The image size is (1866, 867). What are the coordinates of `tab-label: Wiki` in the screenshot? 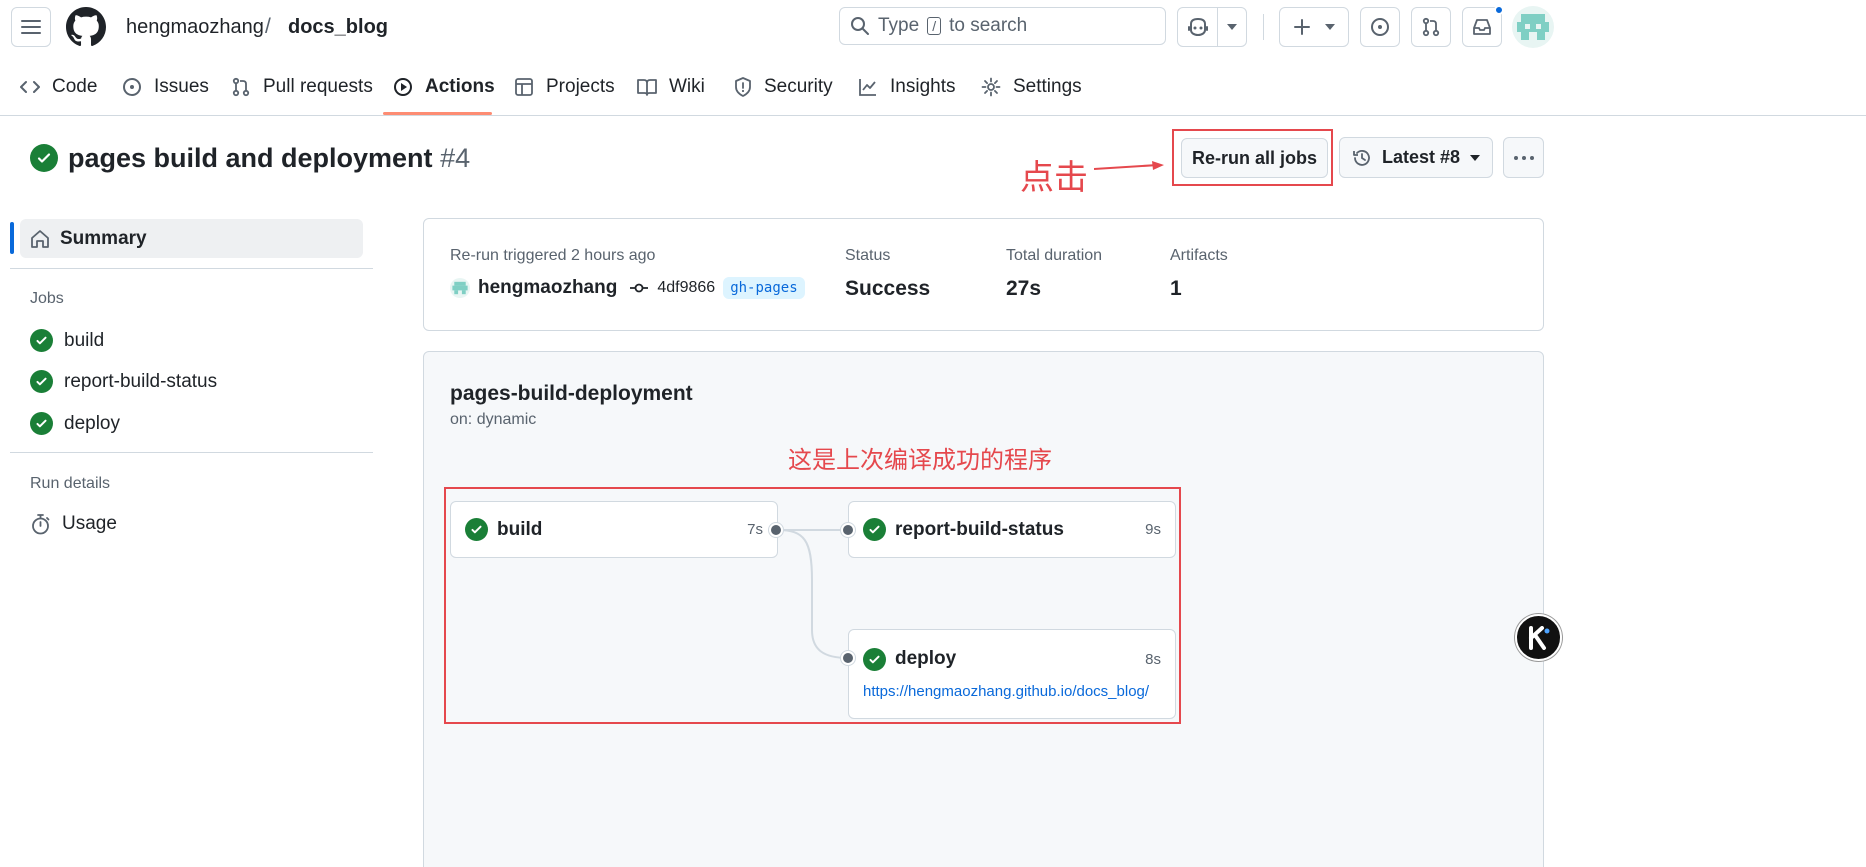 It's located at (687, 86).